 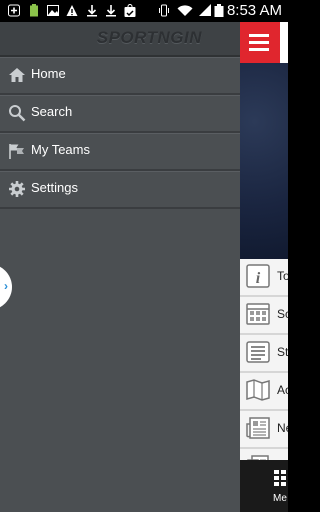 What do you see at coordinates (282, 314) in the screenshot?
I see `row-label: Sc` at bounding box center [282, 314].